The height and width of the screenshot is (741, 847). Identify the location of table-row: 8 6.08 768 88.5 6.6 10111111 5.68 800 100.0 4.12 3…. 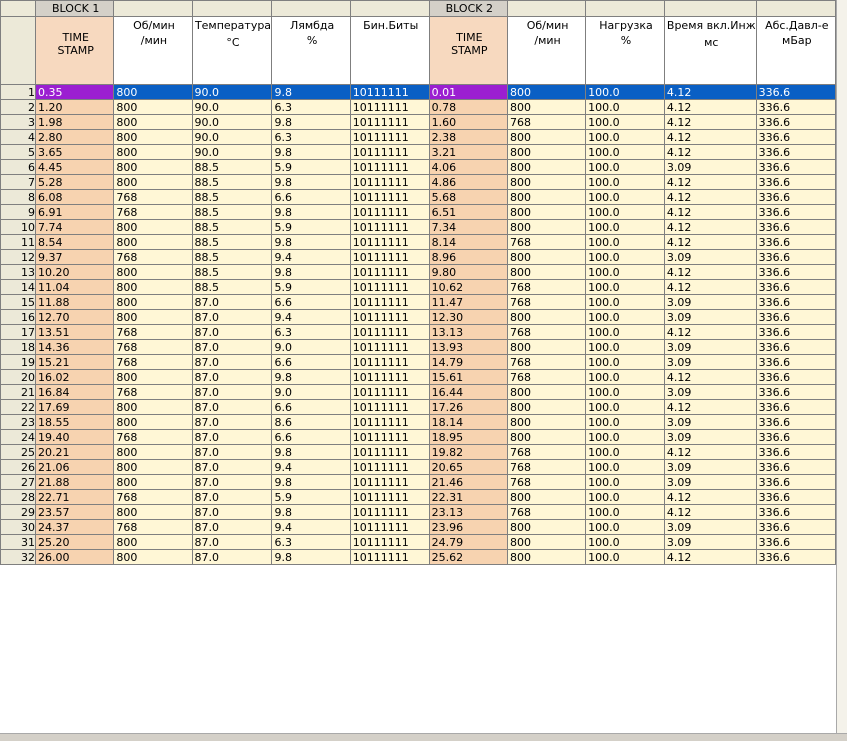
(418, 197).